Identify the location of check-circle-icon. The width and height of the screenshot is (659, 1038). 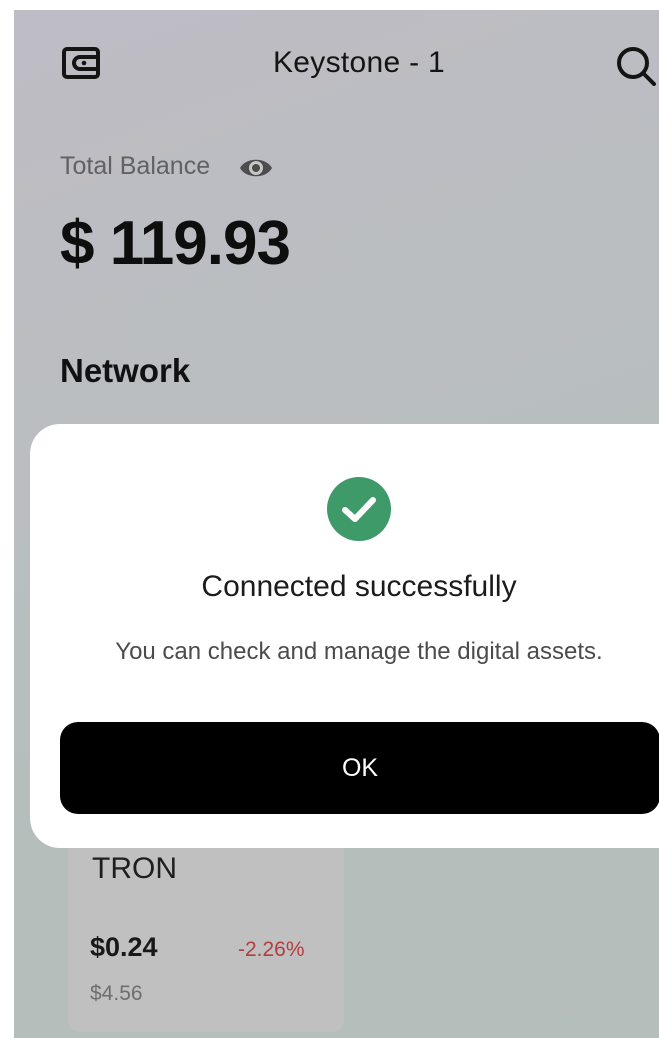
(359, 509).